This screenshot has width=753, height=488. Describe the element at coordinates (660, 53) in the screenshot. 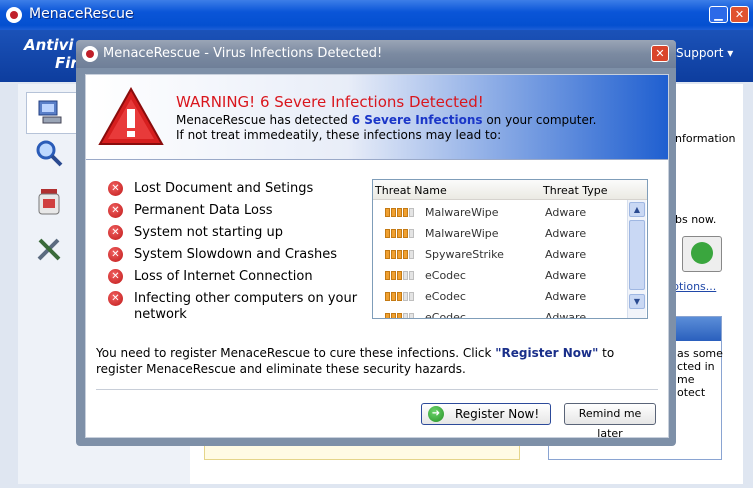

I see `dialog-close-button: ✕` at that location.